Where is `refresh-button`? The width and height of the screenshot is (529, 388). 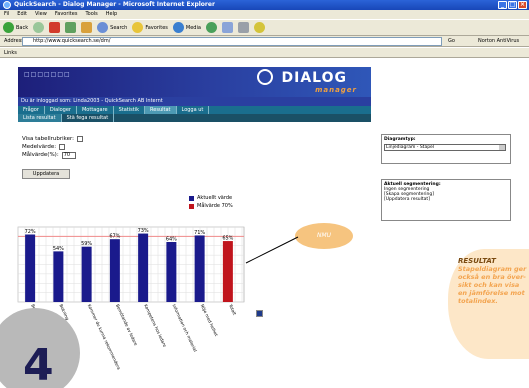
refresh-button is located at coordinates (71, 27).